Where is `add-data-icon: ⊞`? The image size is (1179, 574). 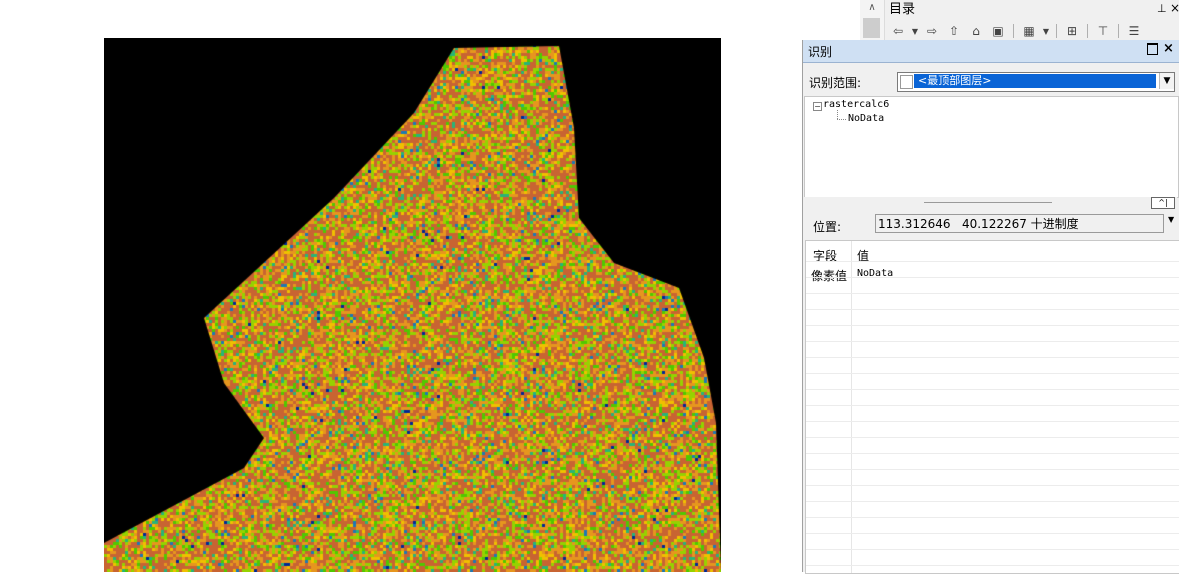 add-data-icon: ⊞ is located at coordinates (1072, 31).